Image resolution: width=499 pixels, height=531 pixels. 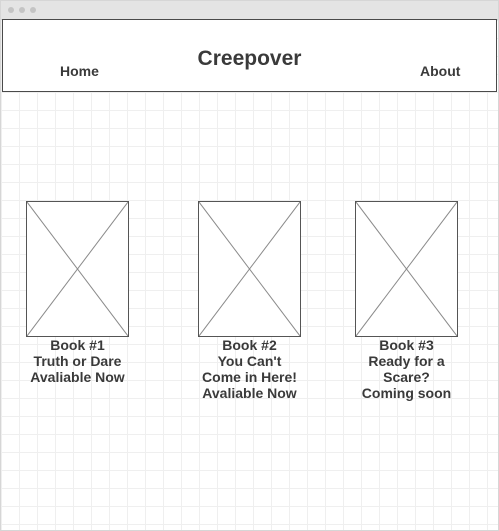 What do you see at coordinates (249, 361) in the screenshot?
I see `book-title-line: You Can't` at bounding box center [249, 361].